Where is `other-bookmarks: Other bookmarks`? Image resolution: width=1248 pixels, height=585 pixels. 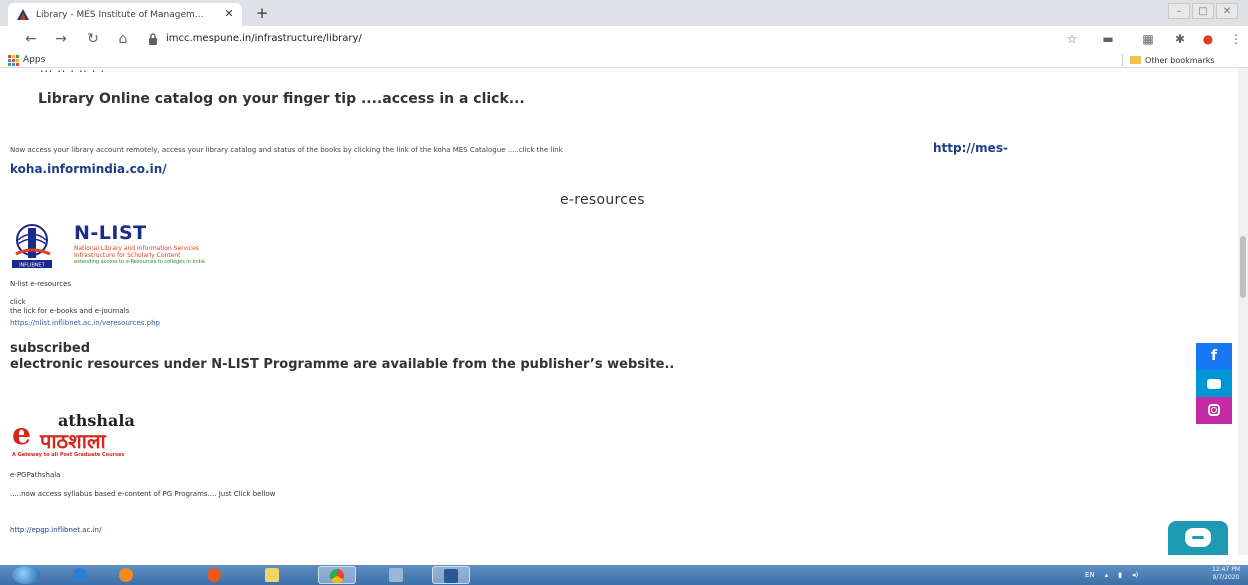 other-bookmarks: Other bookmarks is located at coordinates (1172, 60).